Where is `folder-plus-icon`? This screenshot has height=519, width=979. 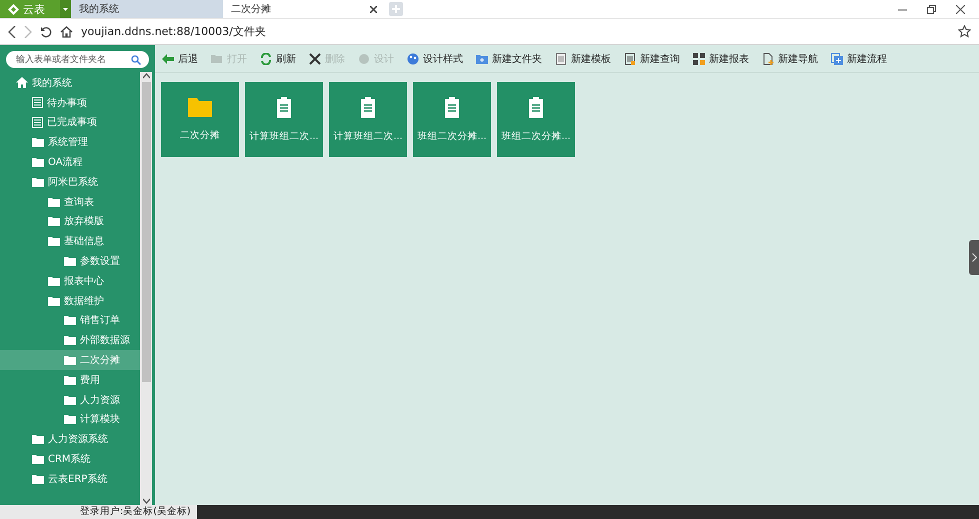 folder-plus-icon is located at coordinates (482, 58).